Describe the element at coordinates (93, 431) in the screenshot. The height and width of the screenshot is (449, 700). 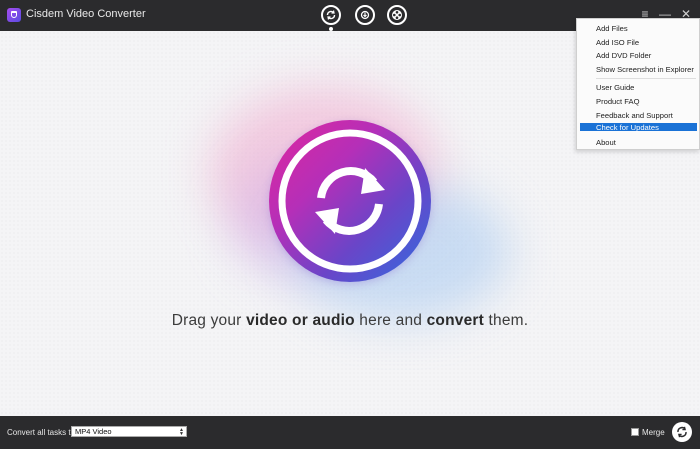
I see `output-format-value: MP4 Video` at that location.